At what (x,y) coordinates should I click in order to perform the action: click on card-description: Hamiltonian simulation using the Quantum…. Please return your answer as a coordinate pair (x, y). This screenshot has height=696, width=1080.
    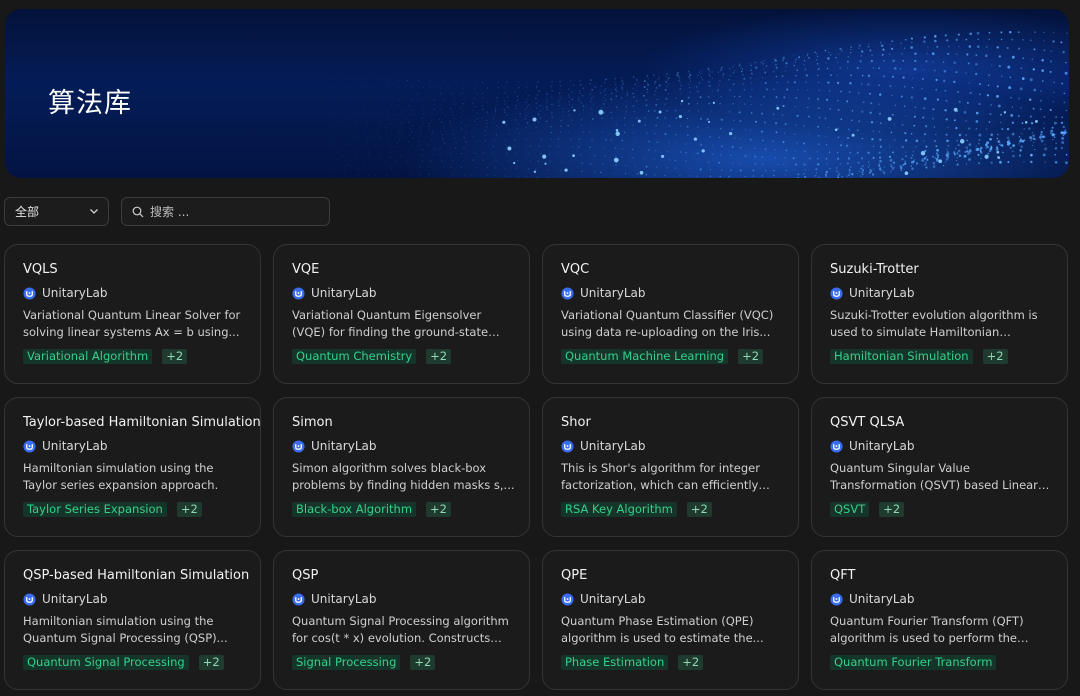
    Looking at the image, I should click on (125, 629).